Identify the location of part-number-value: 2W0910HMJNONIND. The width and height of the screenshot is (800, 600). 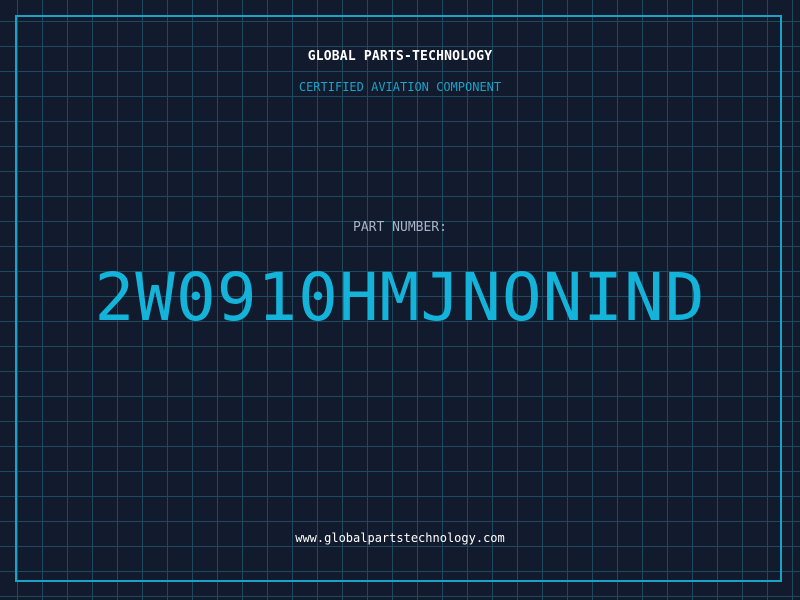
(400, 297).